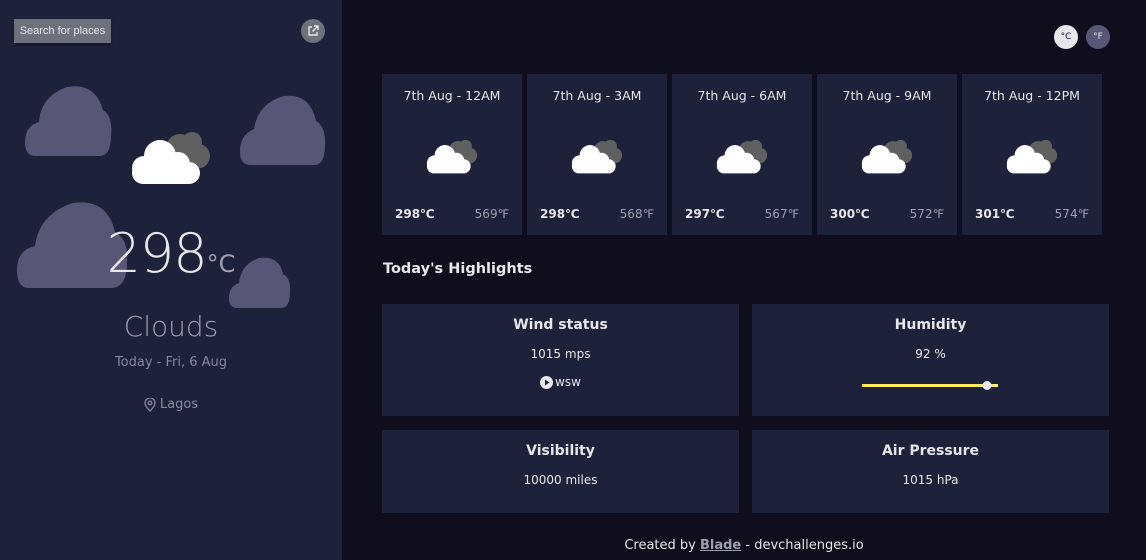  I want to click on author-link: Blade, so click(720, 545).